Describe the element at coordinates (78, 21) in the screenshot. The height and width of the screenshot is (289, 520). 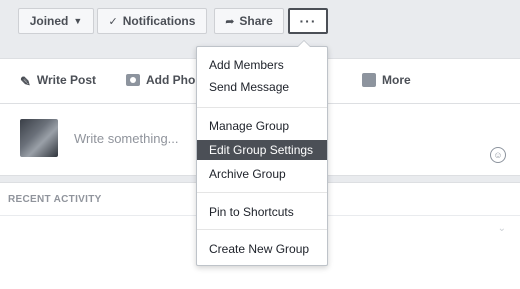
I see `chevron-down-icon: ▼` at that location.